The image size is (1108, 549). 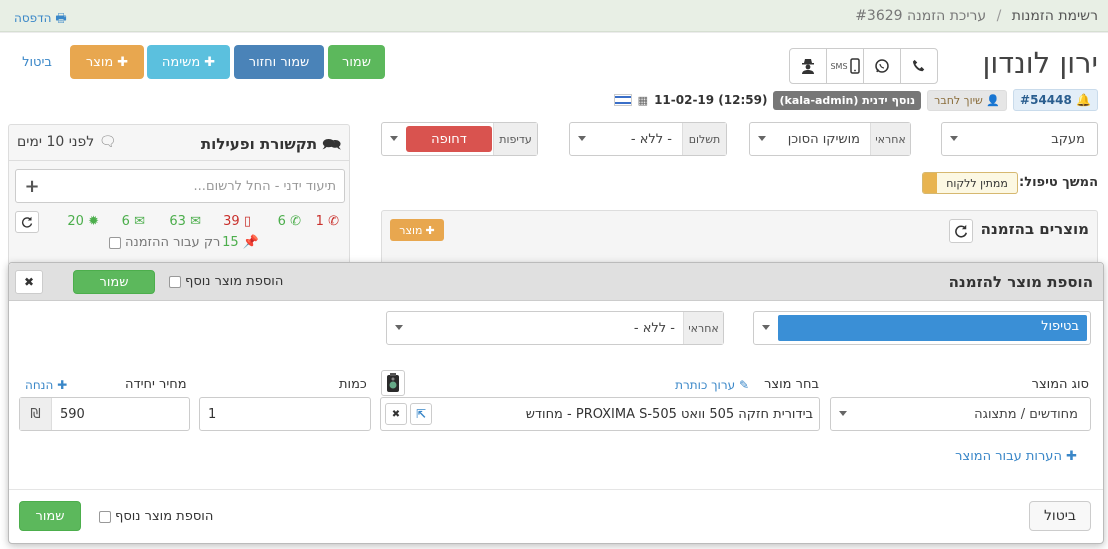 I want to click on email-count: 6, so click(x=125, y=221).